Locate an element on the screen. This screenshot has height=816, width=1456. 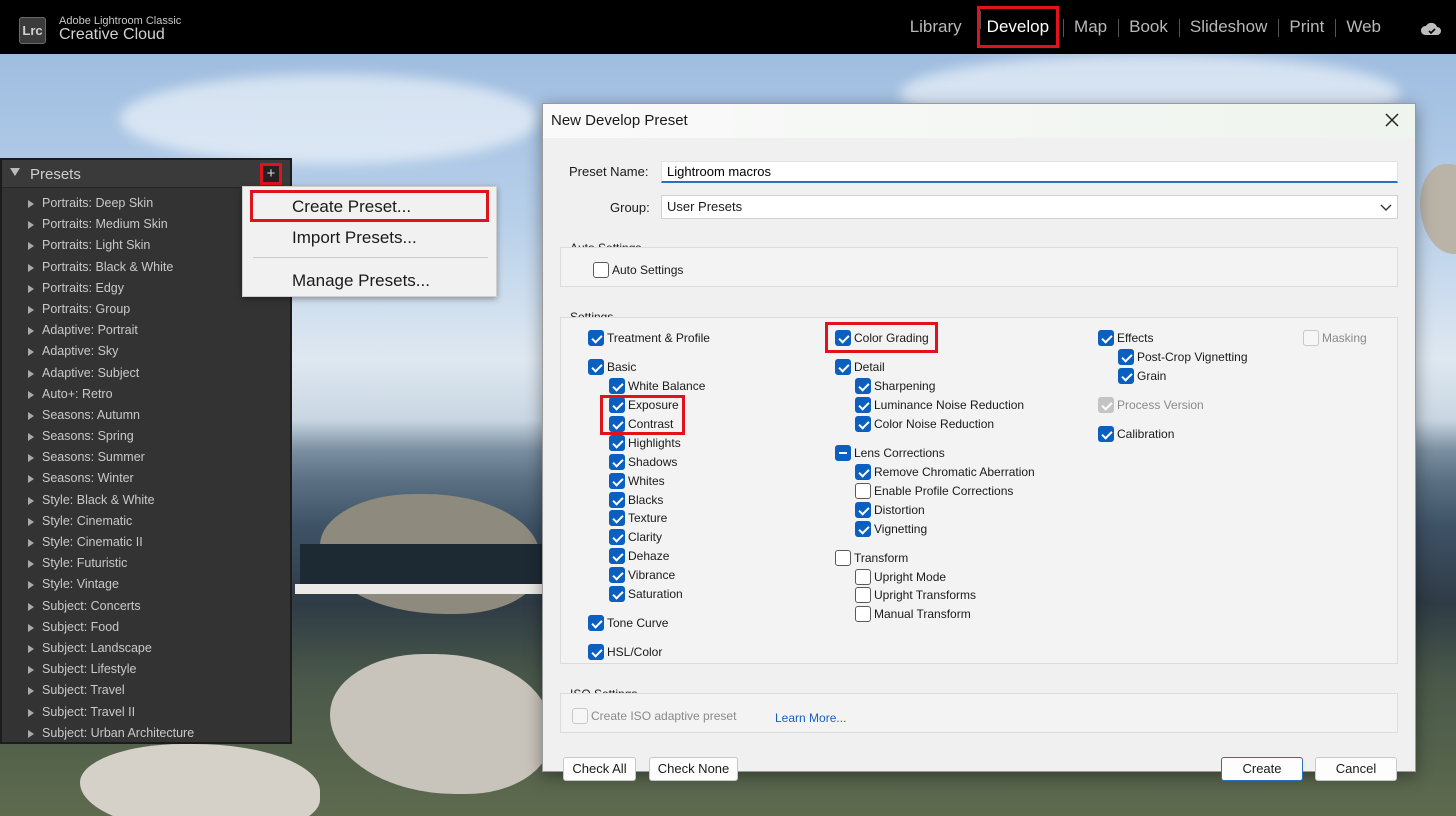
preset-name-input is located at coordinates (1029, 172).